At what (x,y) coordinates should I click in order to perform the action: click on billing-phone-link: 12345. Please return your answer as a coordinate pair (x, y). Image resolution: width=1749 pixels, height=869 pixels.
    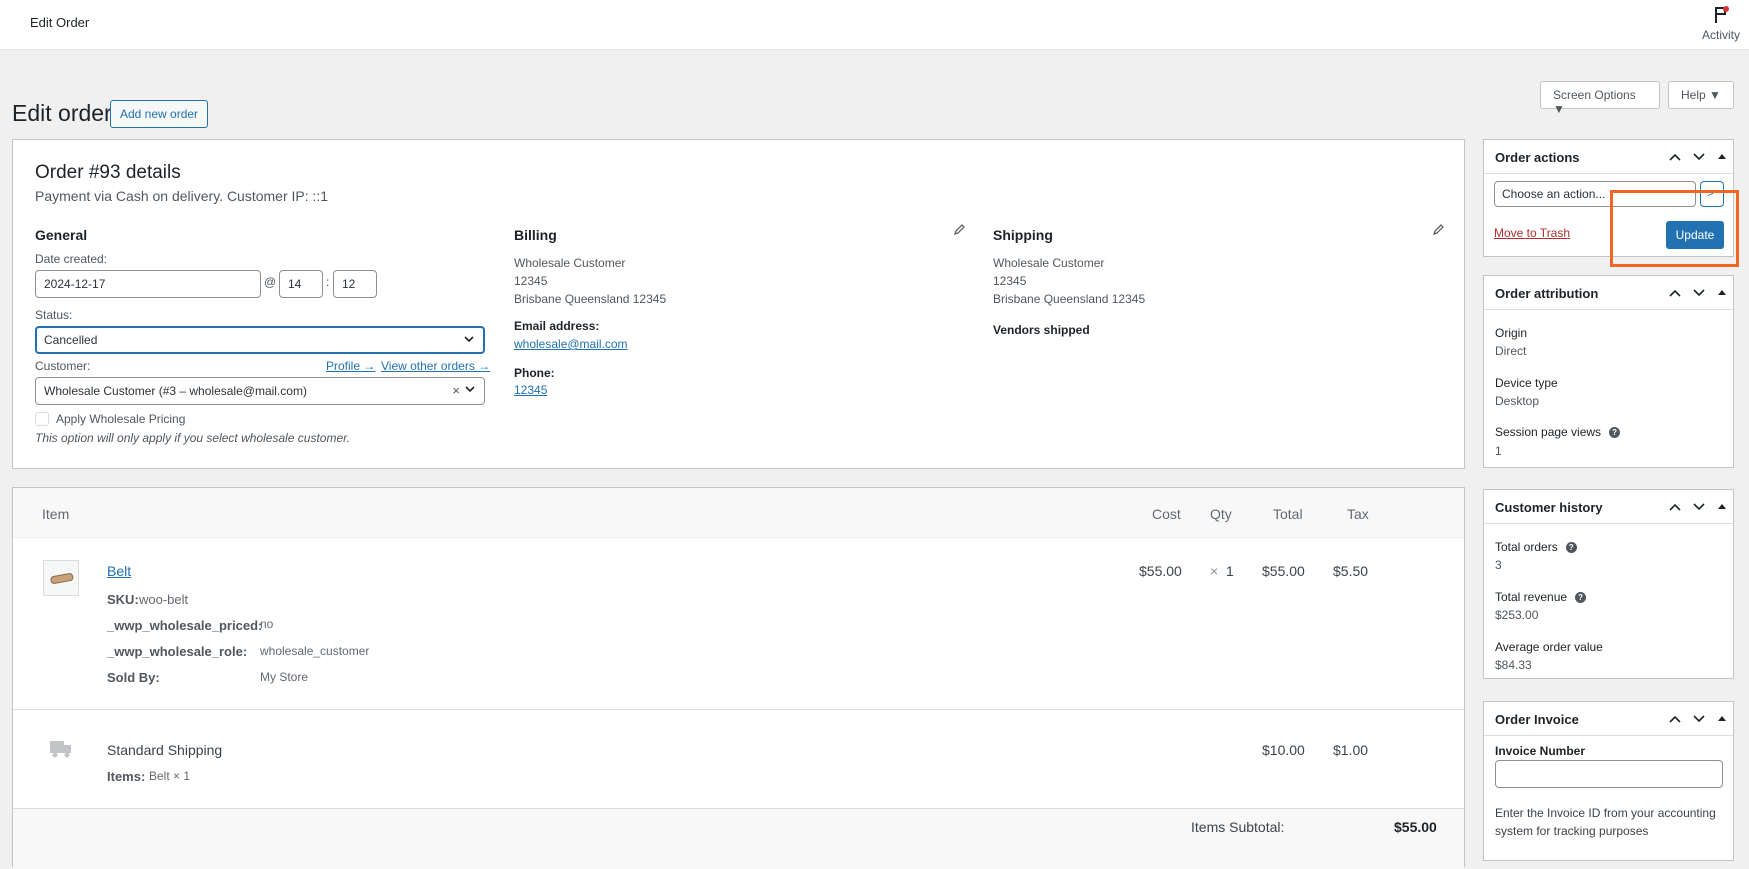
    Looking at the image, I should click on (530, 390).